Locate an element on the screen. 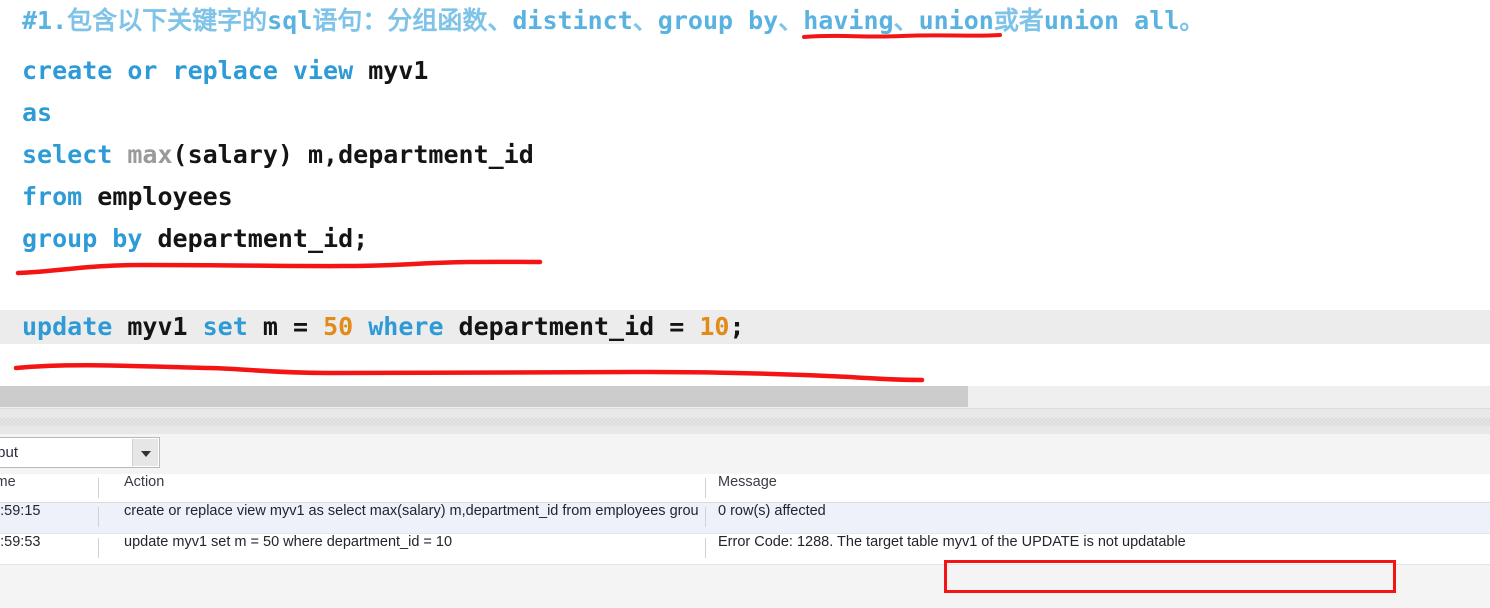  as-line: as is located at coordinates (37, 113).